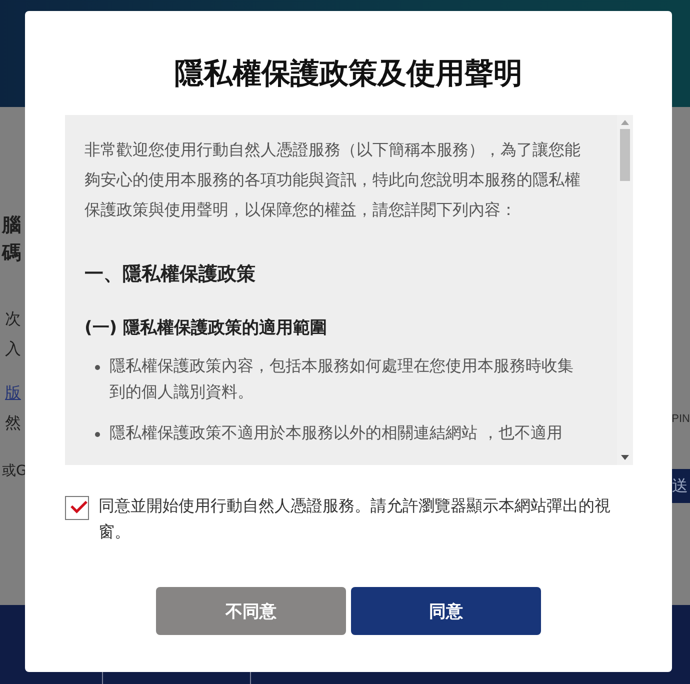 The height and width of the screenshot is (684, 690). What do you see at coordinates (625, 155) in the screenshot?
I see `scrollbar-thumb` at bounding box center [625, 155].